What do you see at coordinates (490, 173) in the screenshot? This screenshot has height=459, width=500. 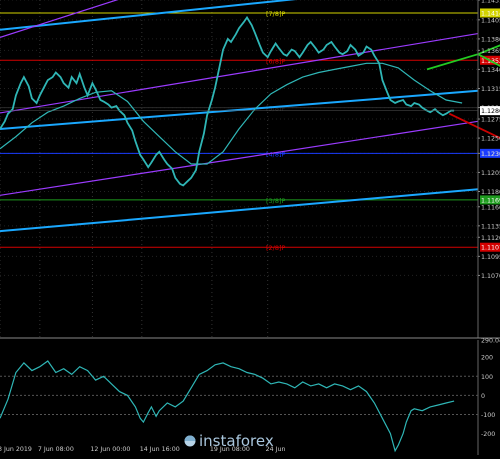 I see `y-tick-label: 1.1205` at bounding box center [490, 173].